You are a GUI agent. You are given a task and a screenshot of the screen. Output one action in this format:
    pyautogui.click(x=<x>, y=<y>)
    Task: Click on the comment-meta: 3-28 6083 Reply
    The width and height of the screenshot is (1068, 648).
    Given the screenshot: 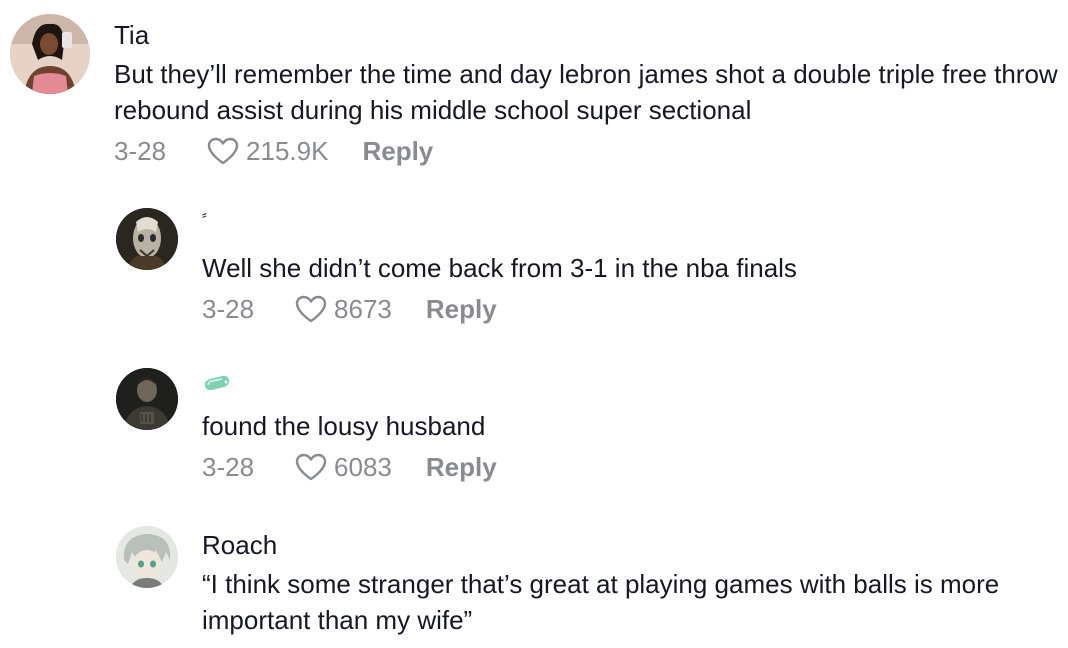 What is the action you would take?
    pyautogui.click(x=349, y=467)
    